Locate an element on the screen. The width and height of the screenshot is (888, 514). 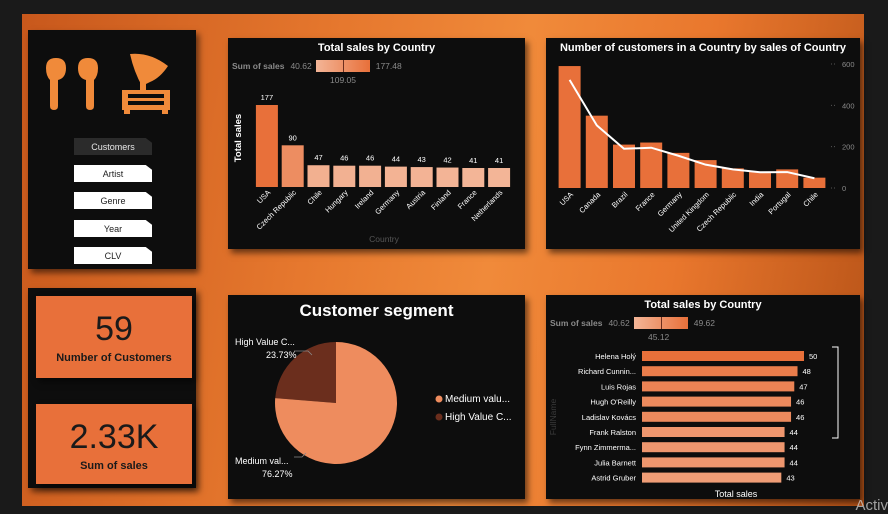
nav-genre-button: Genre is located at coordinates (113, 200).